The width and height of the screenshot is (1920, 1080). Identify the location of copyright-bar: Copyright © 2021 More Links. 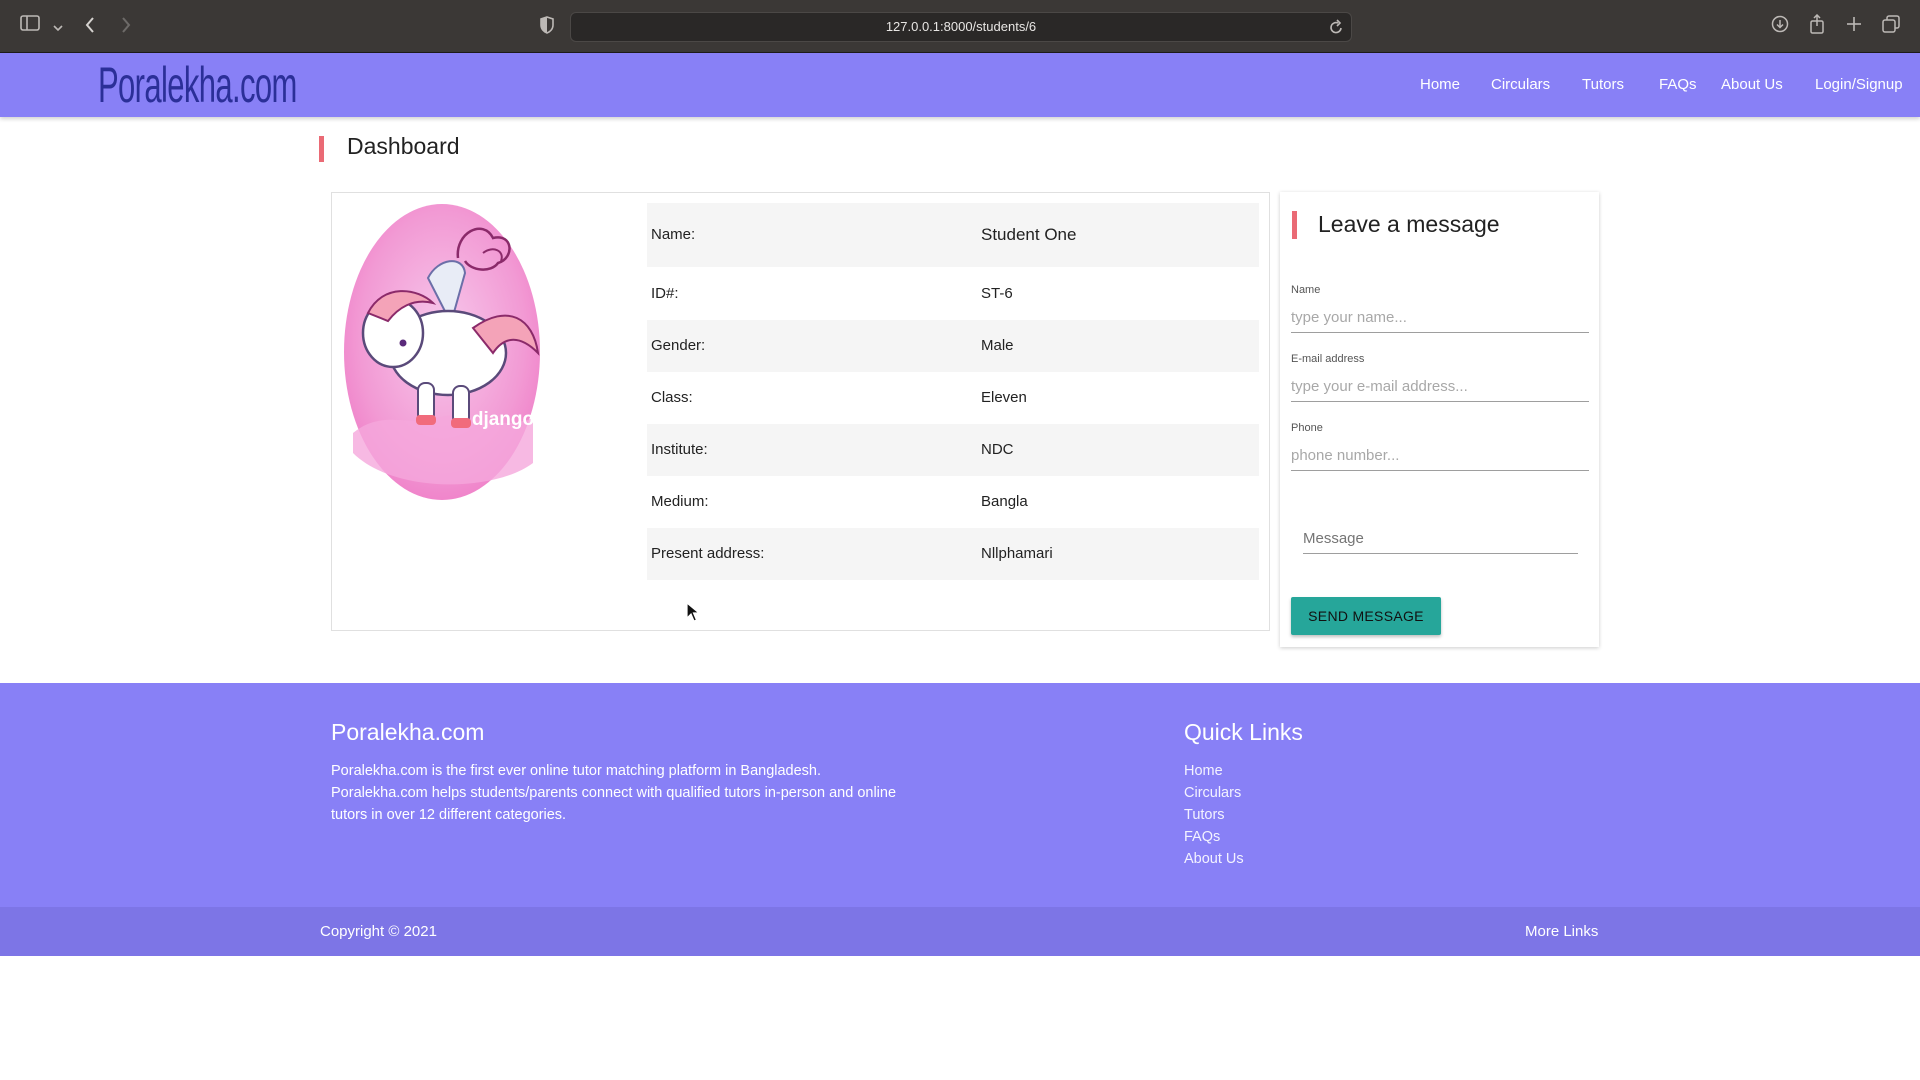
(960, 931).